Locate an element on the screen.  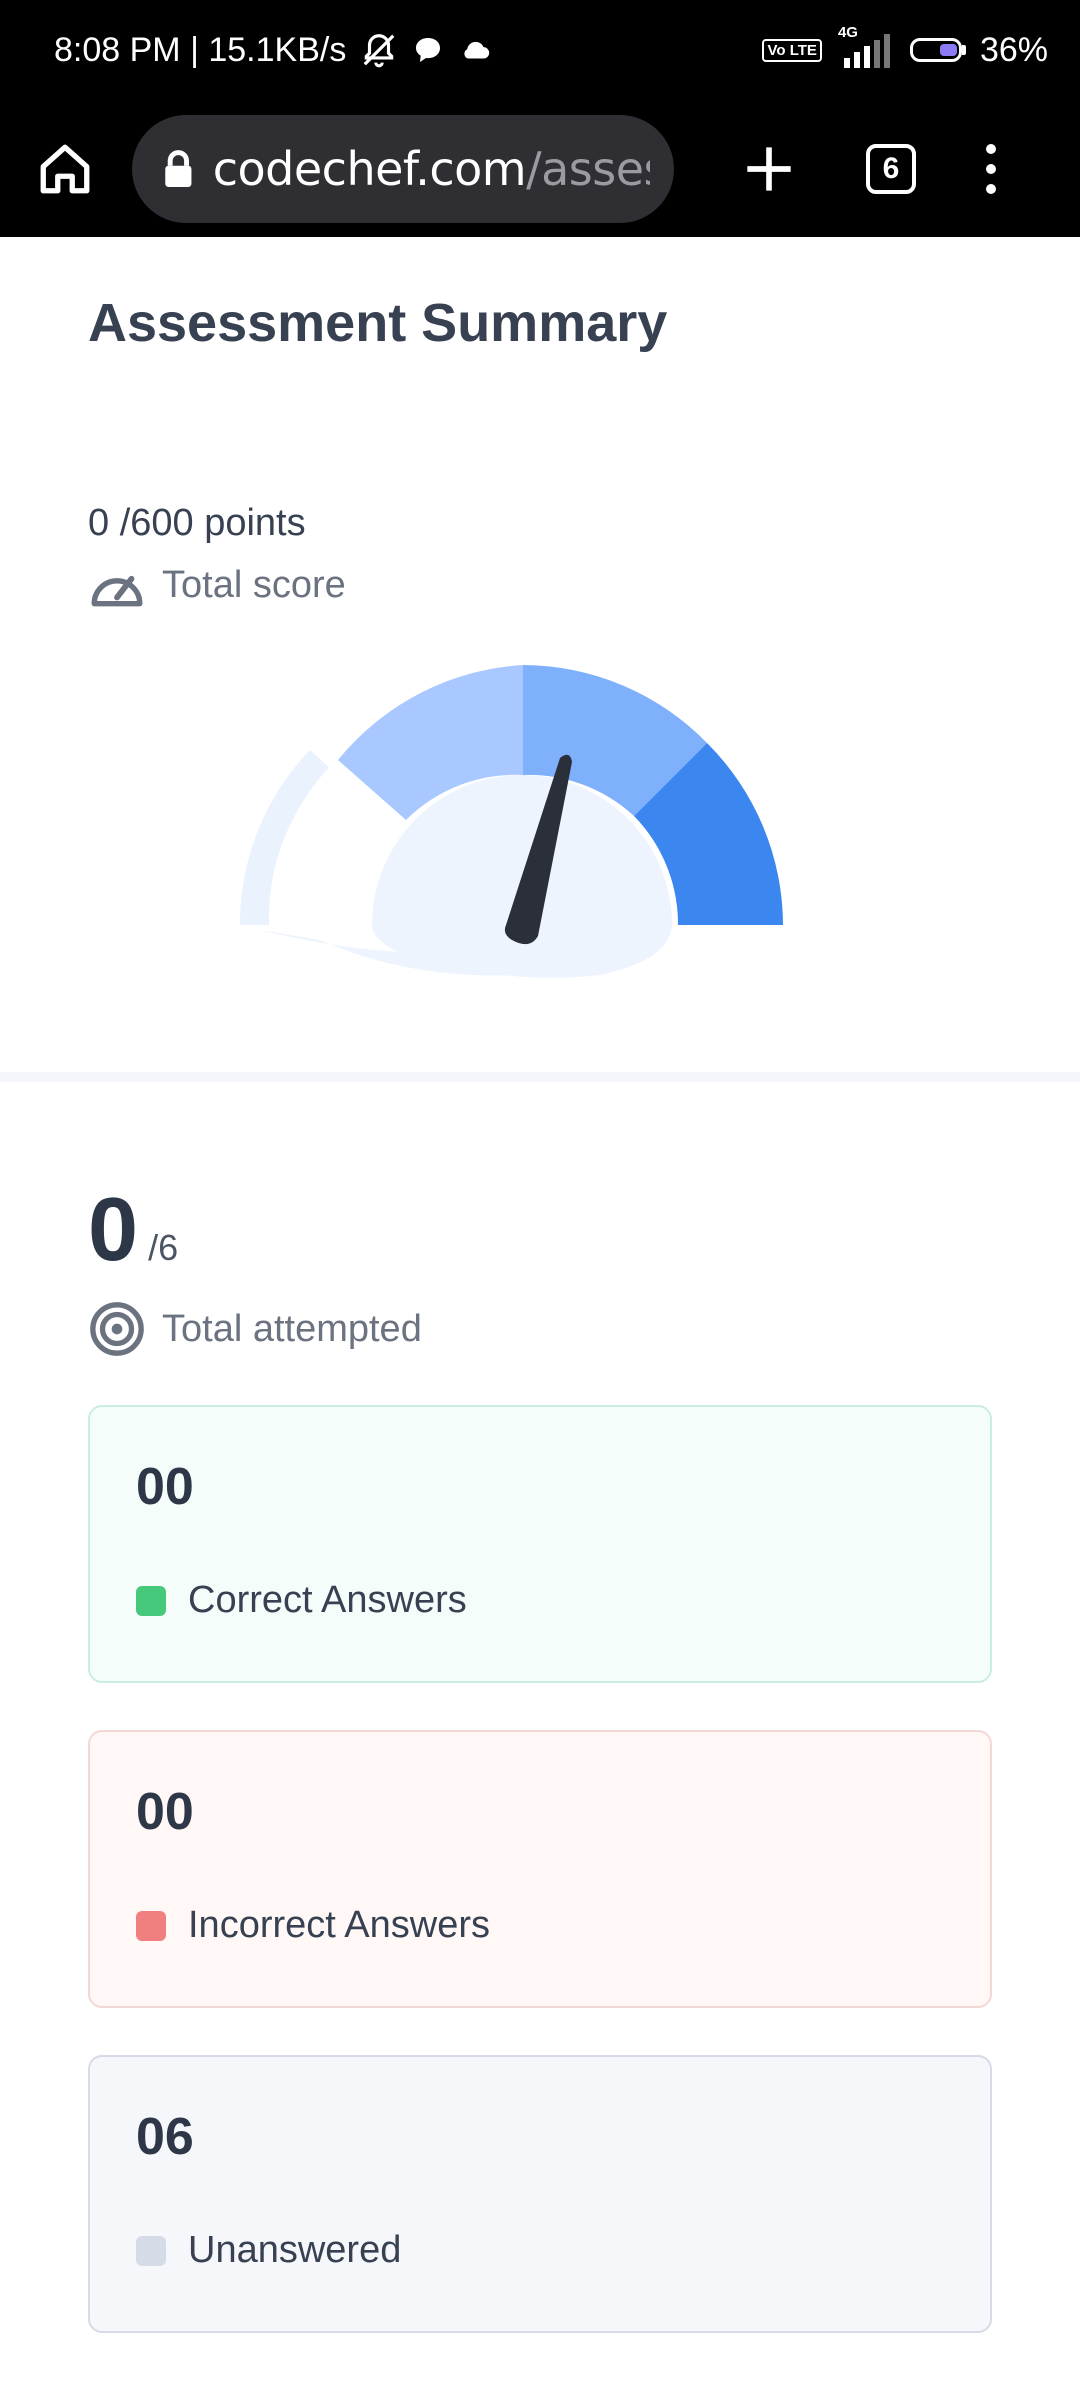
battery-percent: 36% is located at coordinates (1013, 49).